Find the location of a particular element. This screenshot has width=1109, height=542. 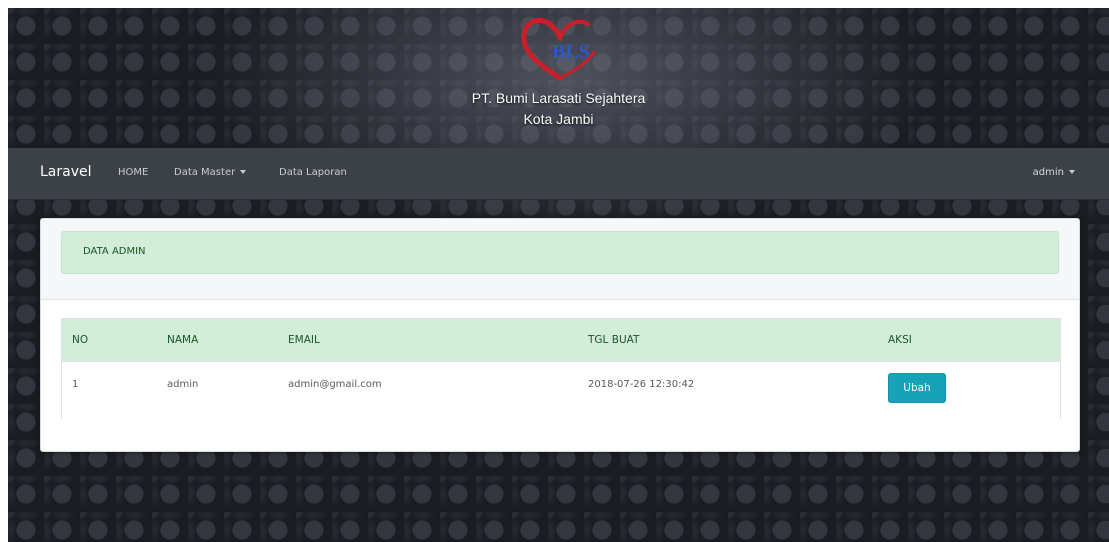

card-header: DATA ADMIN is located at coordinates (560, 259).